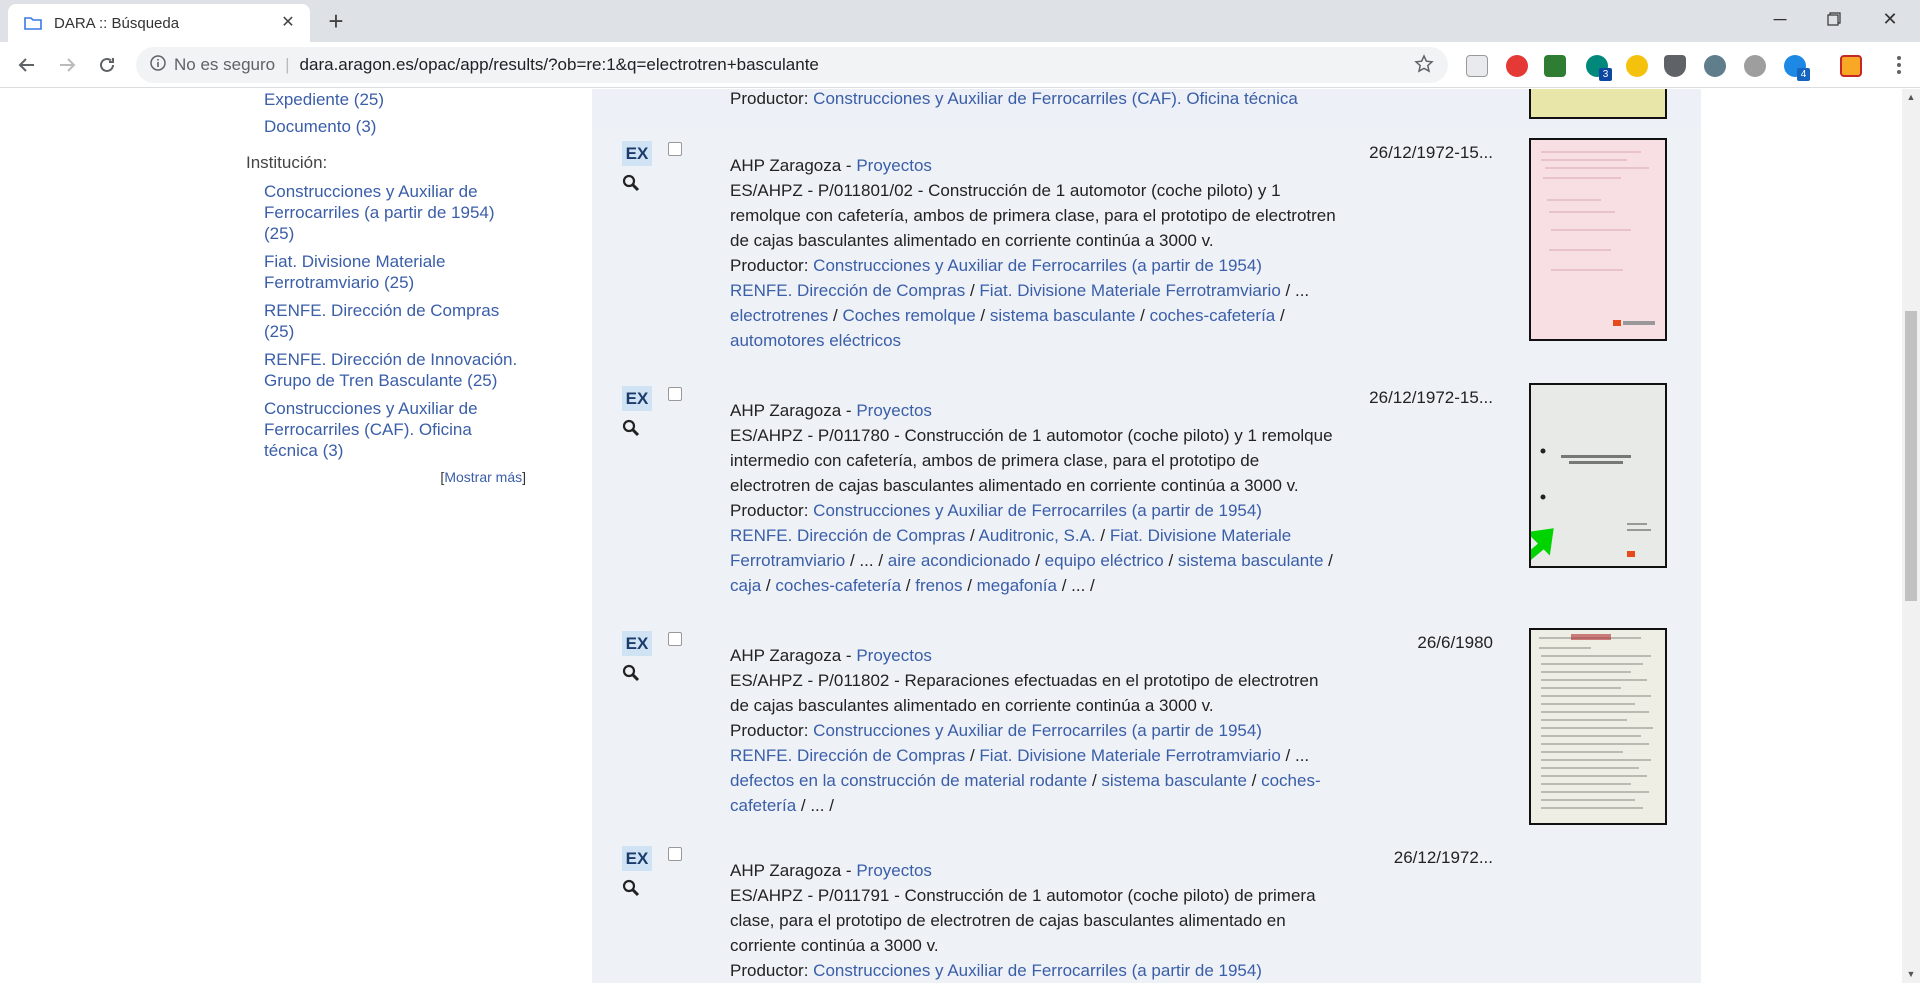  Describe the element at coordinates (960, 21) in the screenshot. I see `browser-tab-strip: DARA :: Búsqueda ✕ + ─ ✕` at that location.